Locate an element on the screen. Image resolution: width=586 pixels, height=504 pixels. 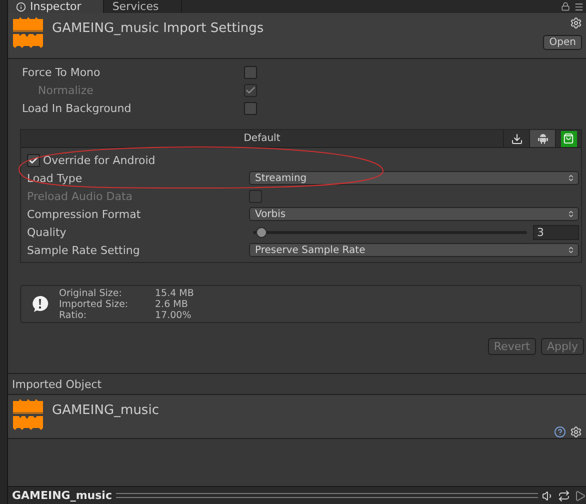
play-icon is located at coordinates (580, 496).